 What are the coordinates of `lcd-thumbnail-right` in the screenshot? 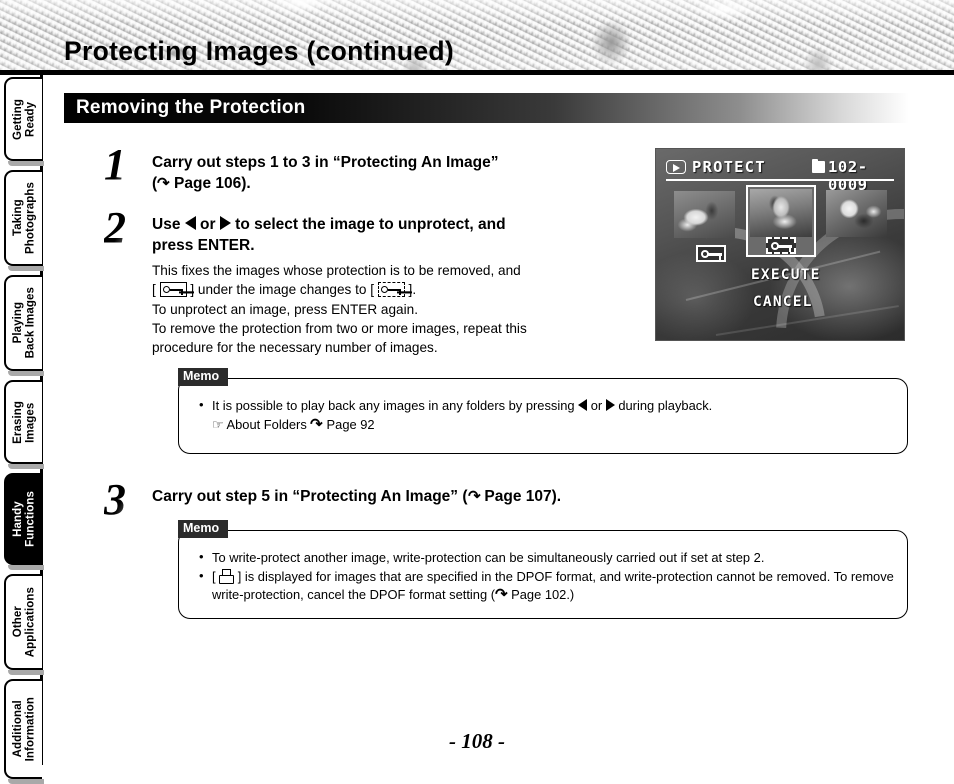 It's located at (856, 213).